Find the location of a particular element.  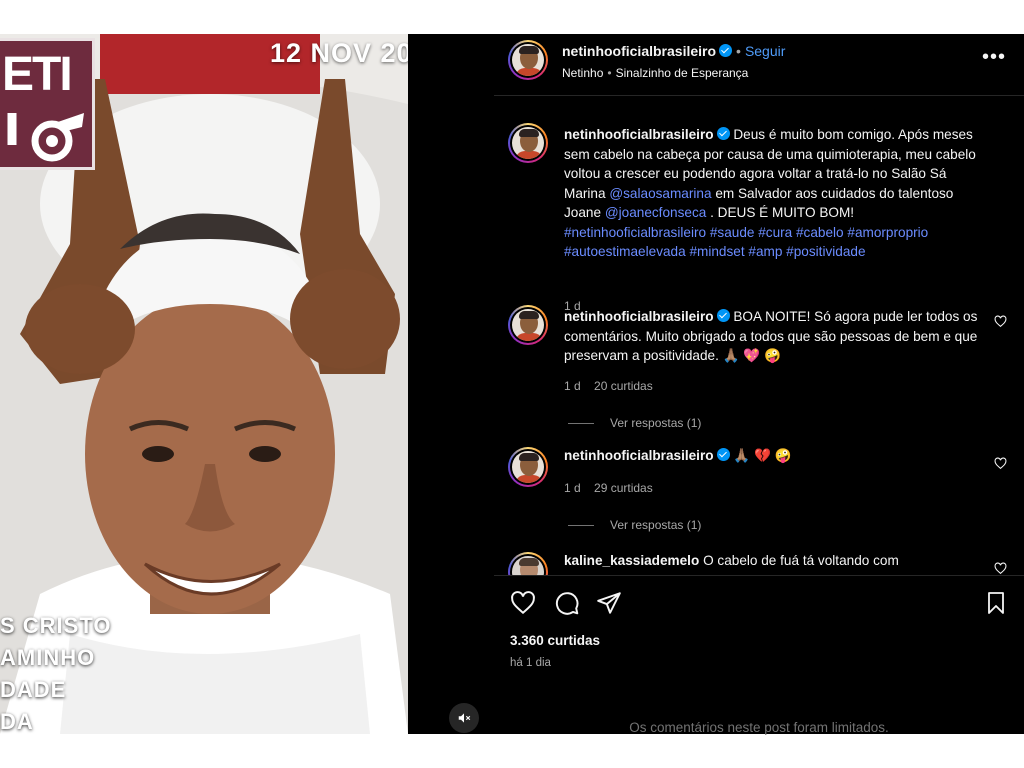

caption-text-part: . DEUS É MUITO BOM! is located at coordinates (780, 212).